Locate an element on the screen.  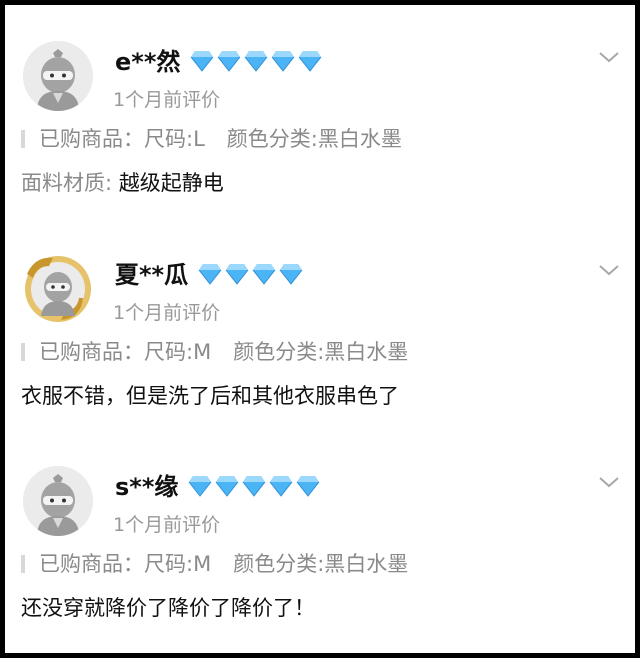
review-content: 还没穿就降价了降价了降价了！ is located at coordinates (168, 608).